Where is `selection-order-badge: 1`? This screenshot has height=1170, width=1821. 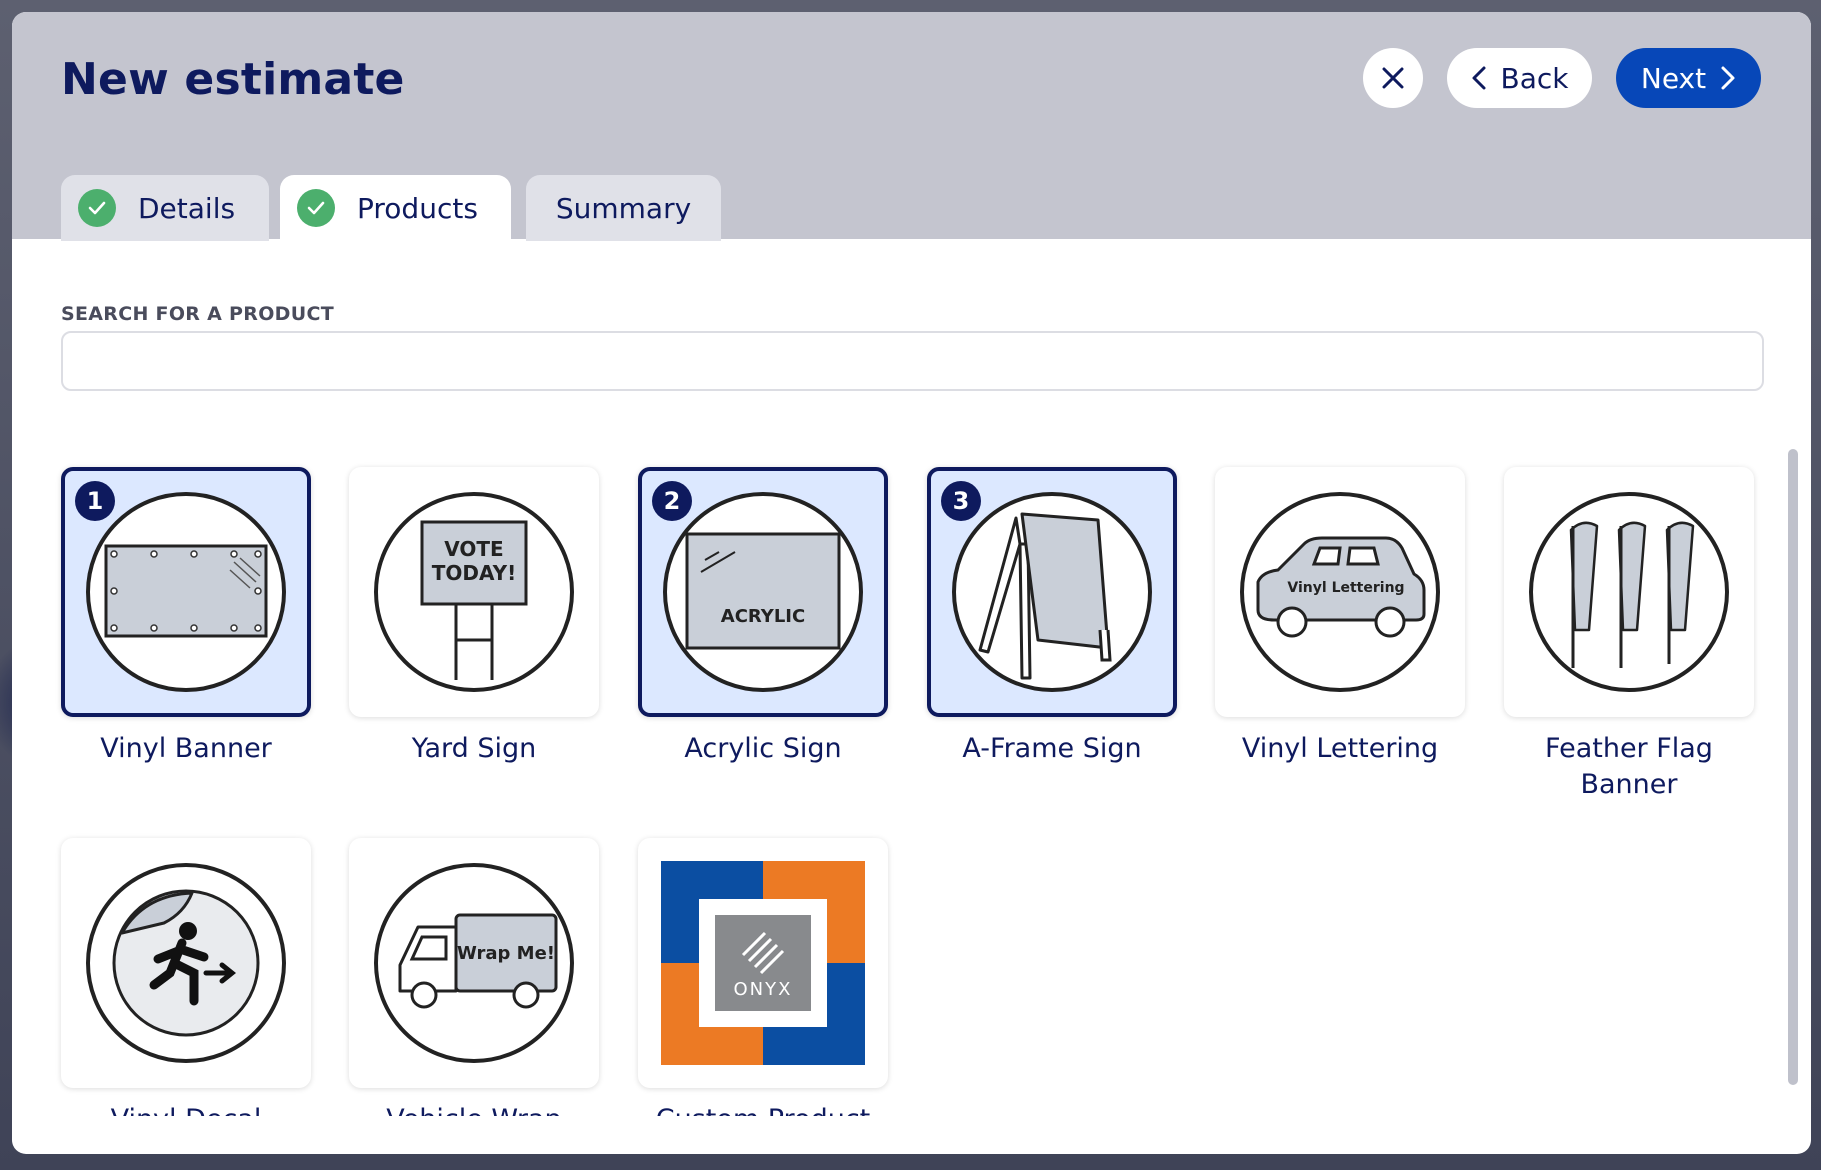
selection-order-badge: 1 is located at coordinates (95, 501).